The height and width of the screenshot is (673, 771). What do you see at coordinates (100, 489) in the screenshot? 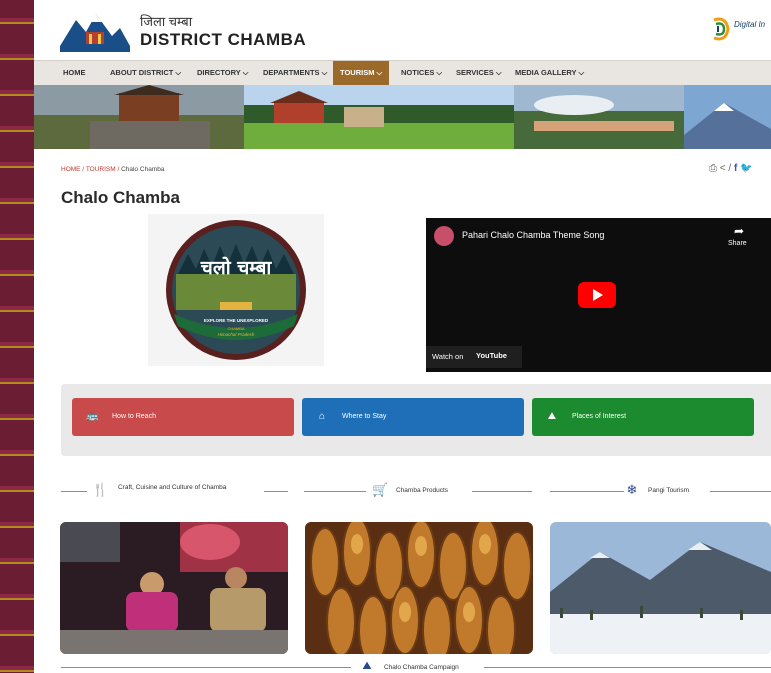
I see `utensils-icon: 🍴` at bounding box center [100, 489].